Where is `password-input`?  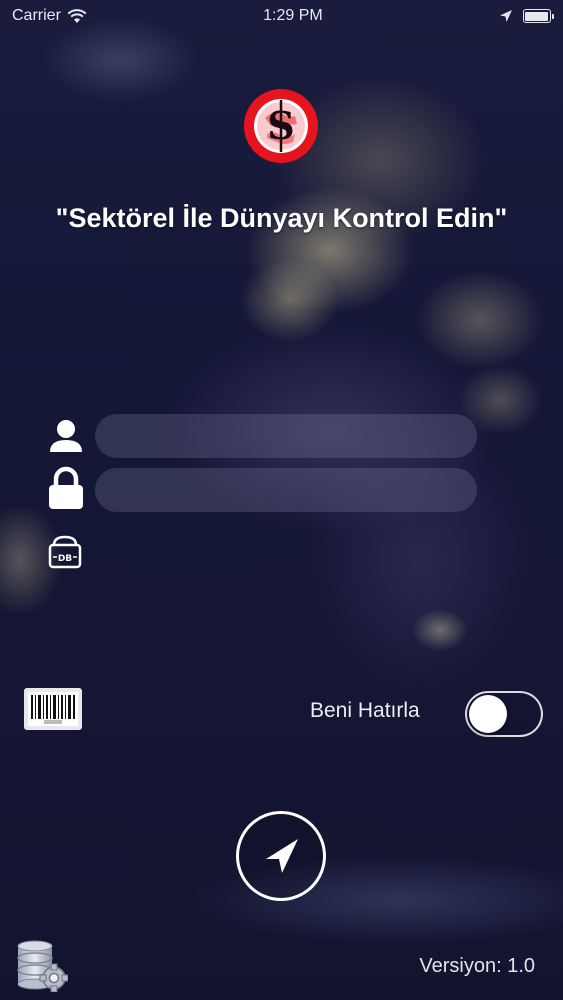
password-input is located at coordinates (286, 490).